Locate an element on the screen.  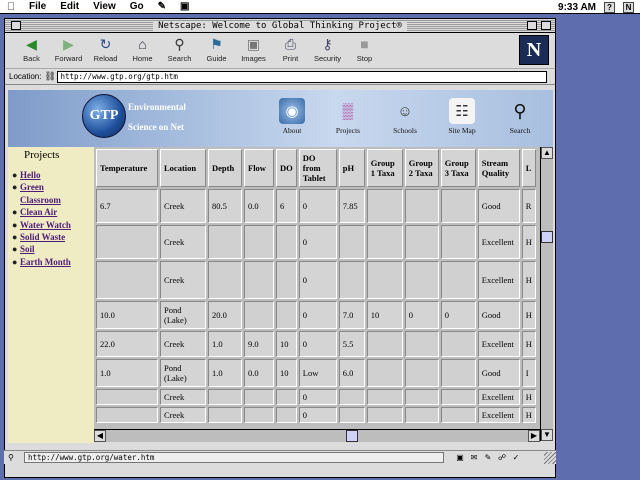
reload-button: ↻ Reload is located at coordinates (105, 49).